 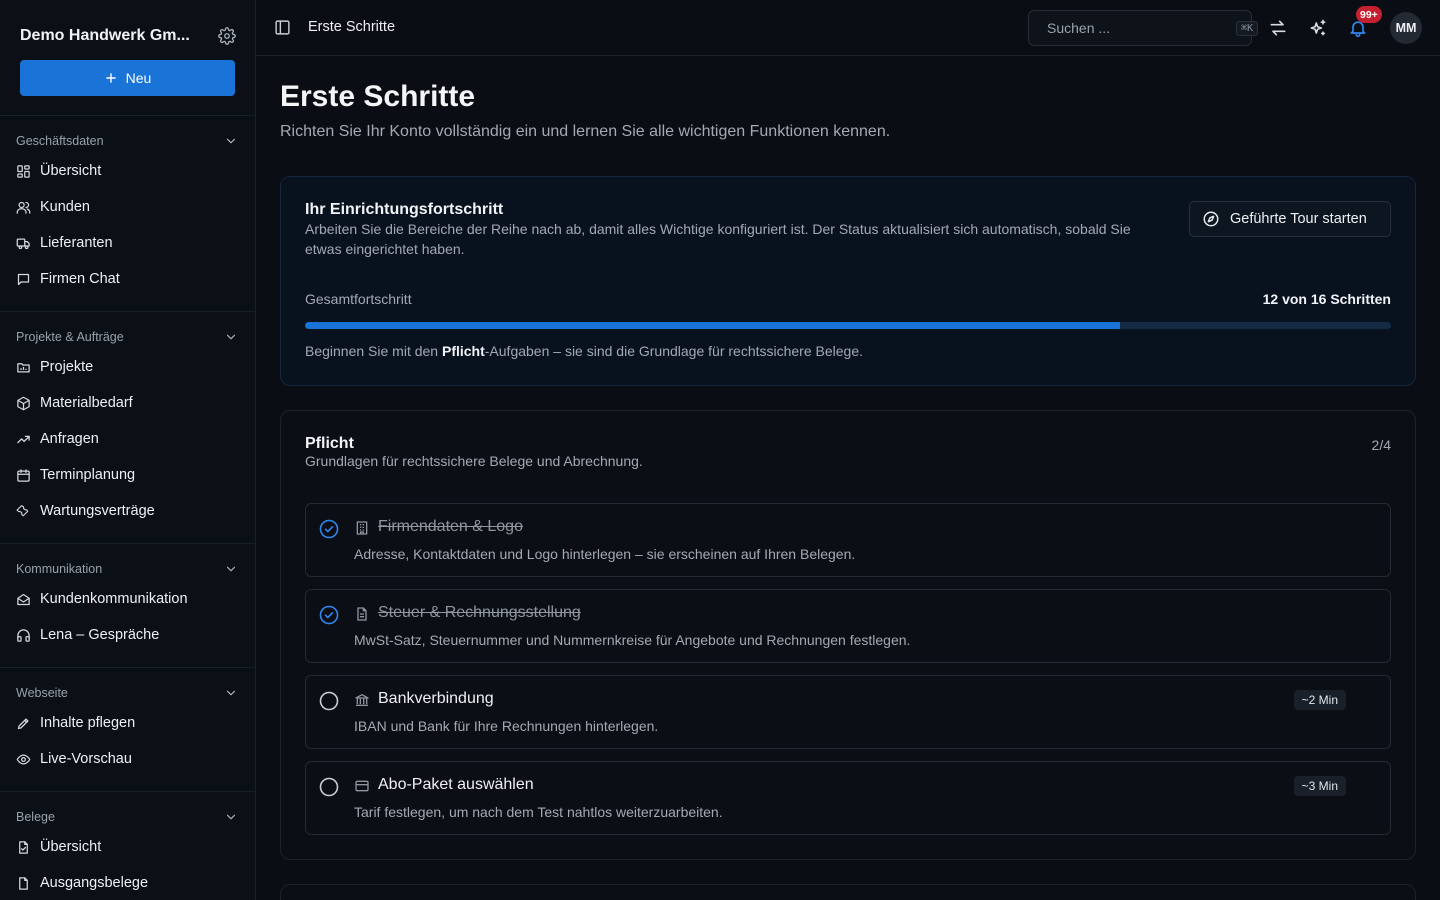 I want to click on search-shortcut: ⌘K, so click(x=1247, y=28).